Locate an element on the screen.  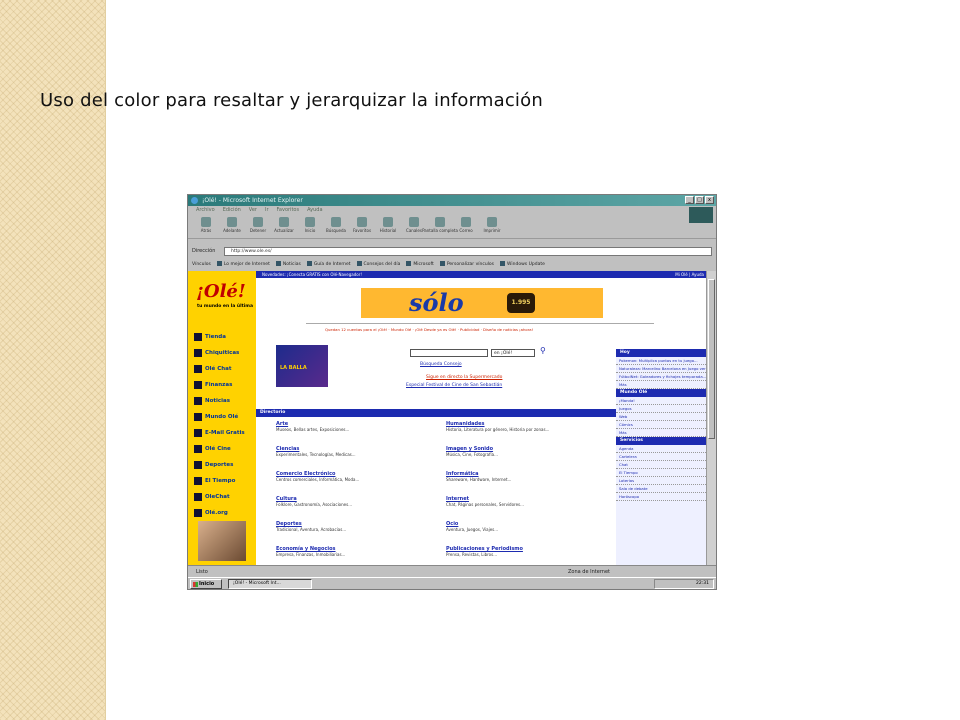
servicios-item: Chat is located at coordinates (662, 465).